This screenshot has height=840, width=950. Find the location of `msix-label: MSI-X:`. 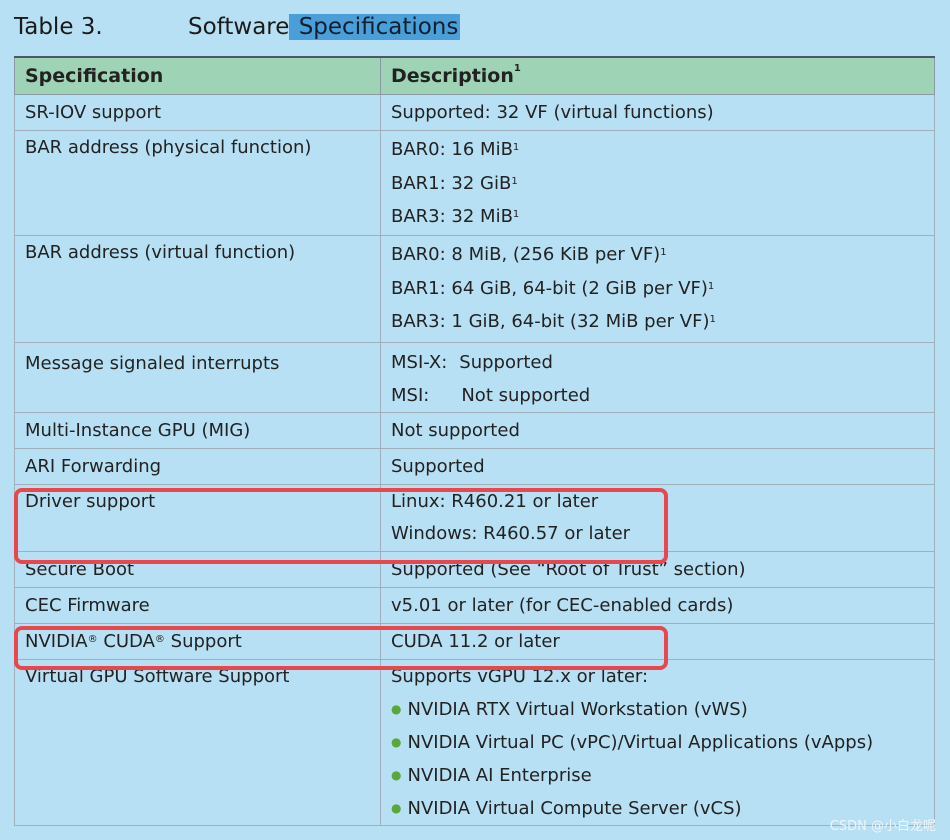

msix-label: MSI-X: is located at coordinates (419, 362).